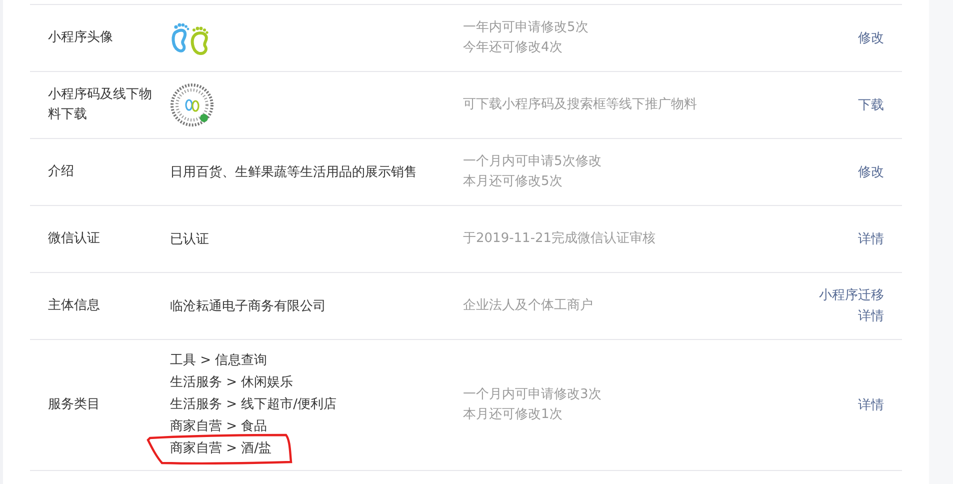 The image size is (953, 484). I want to click on note-text: 今年还可修改4次, so click(513, 48).